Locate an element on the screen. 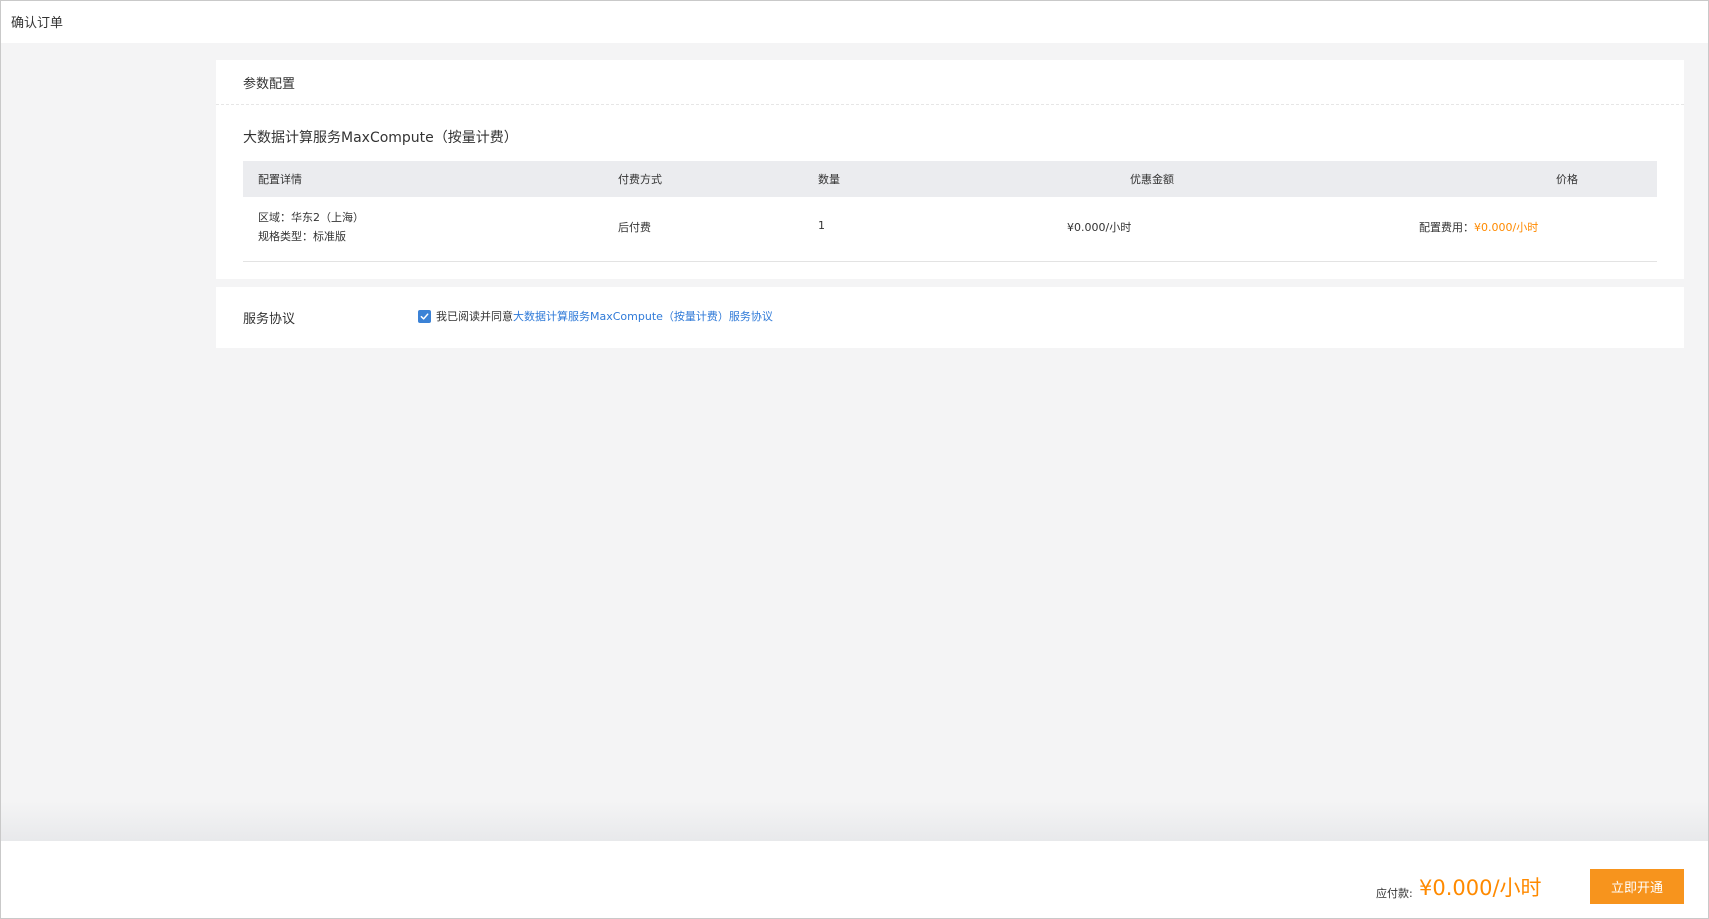 Image resolution: width=1709 pixels, height=919 pixels. cell-discount: ¥0.000/小时 is located at coordinates (1099, 227).